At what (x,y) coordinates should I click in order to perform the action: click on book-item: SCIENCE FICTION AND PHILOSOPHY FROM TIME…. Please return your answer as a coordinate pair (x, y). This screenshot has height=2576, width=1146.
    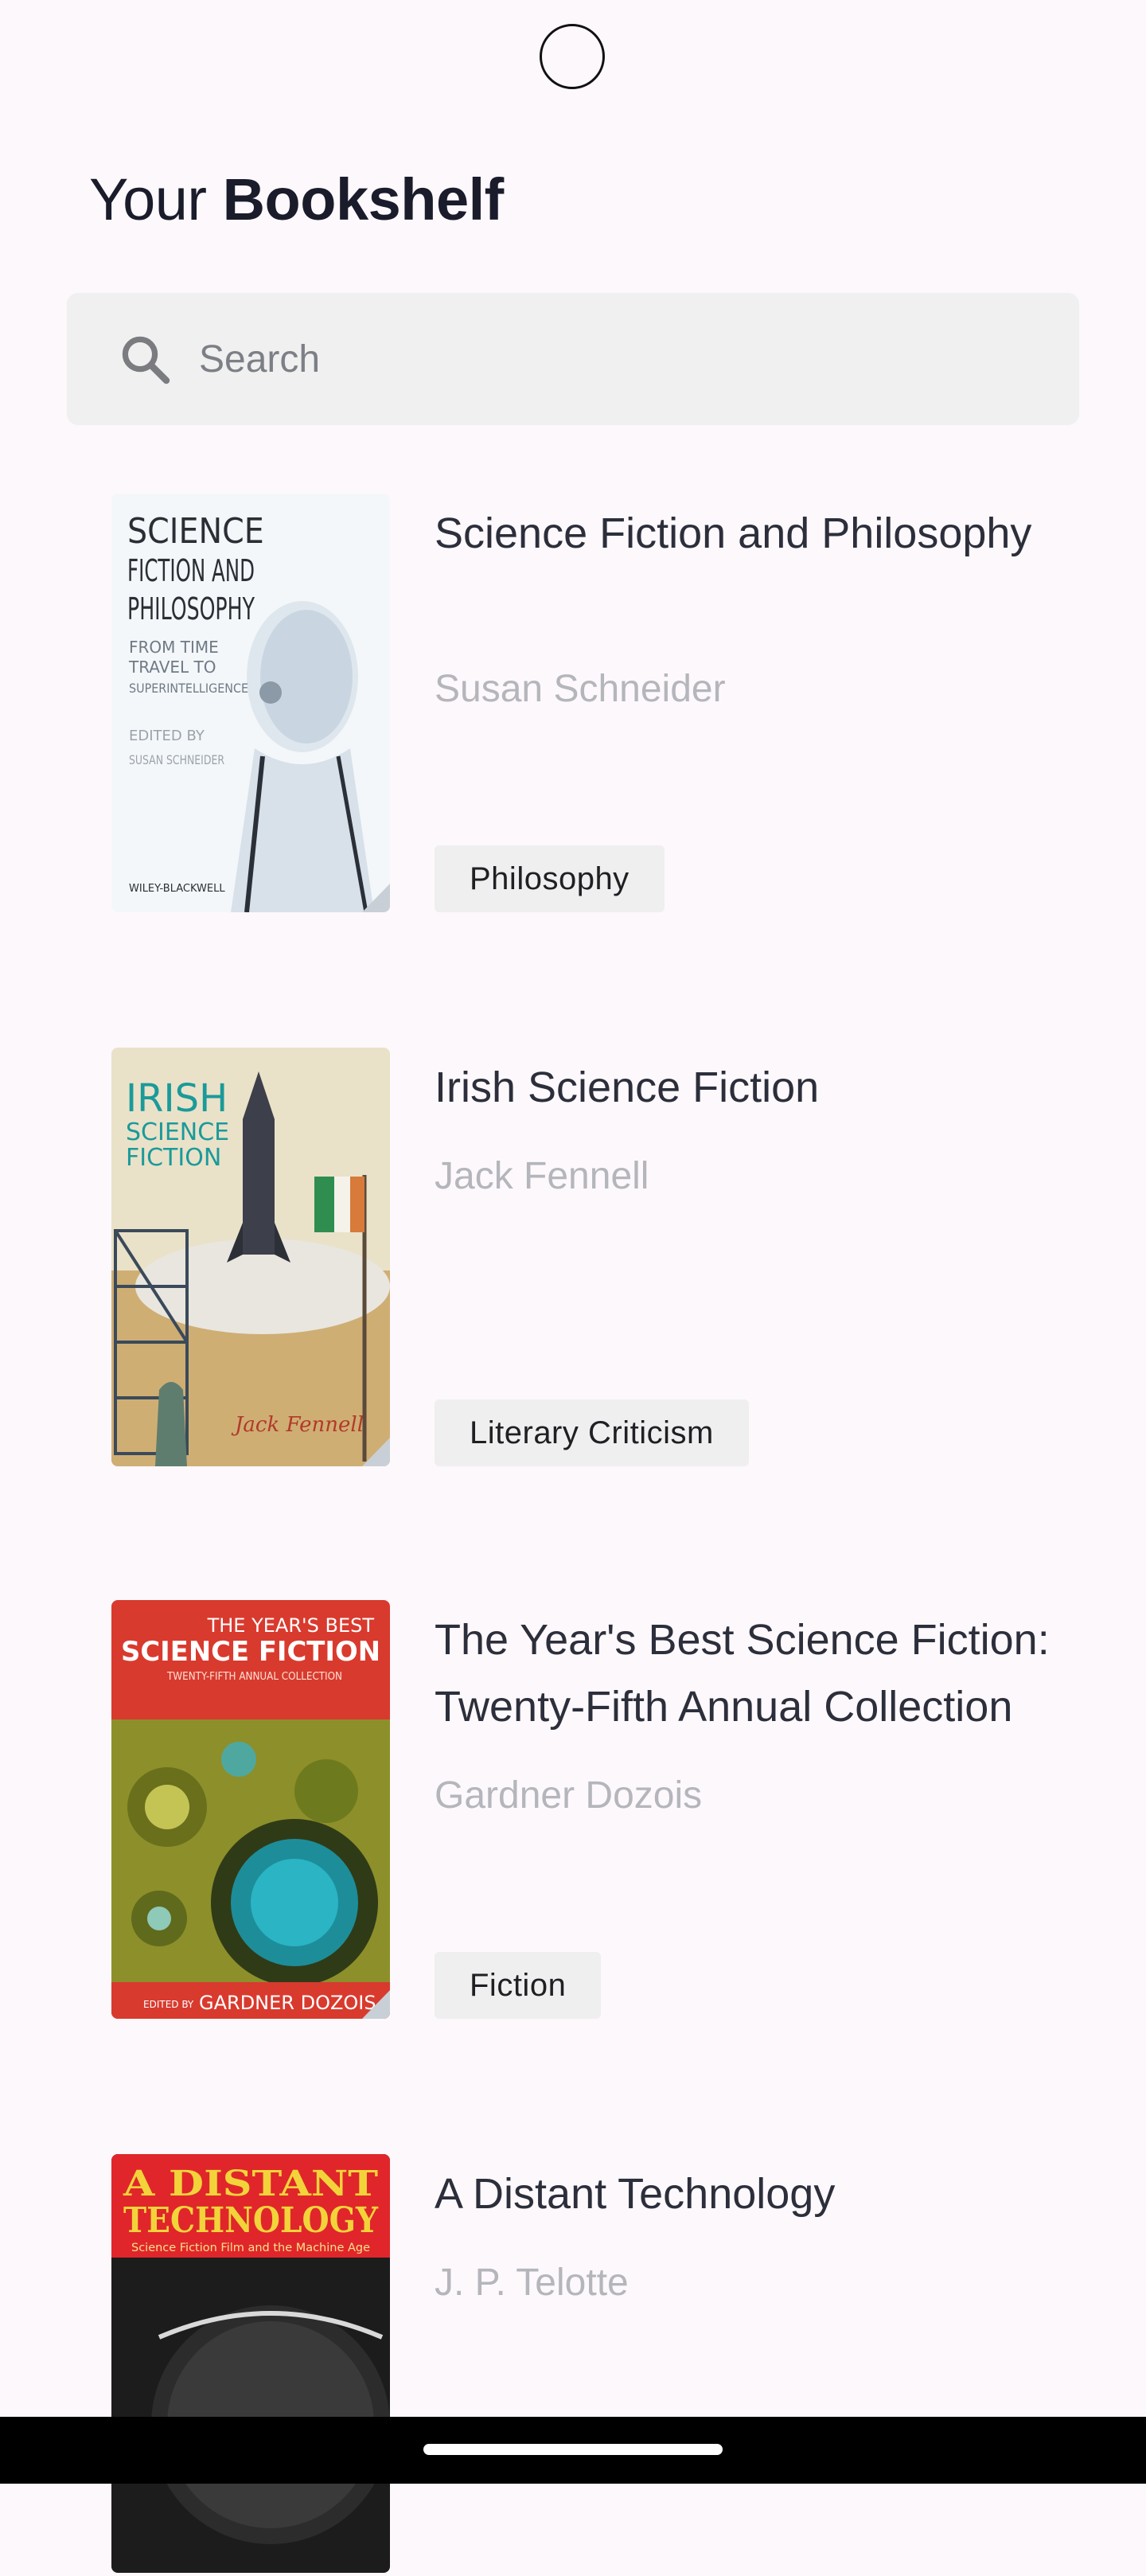
    Looking at the image, I should click on (596, 704).